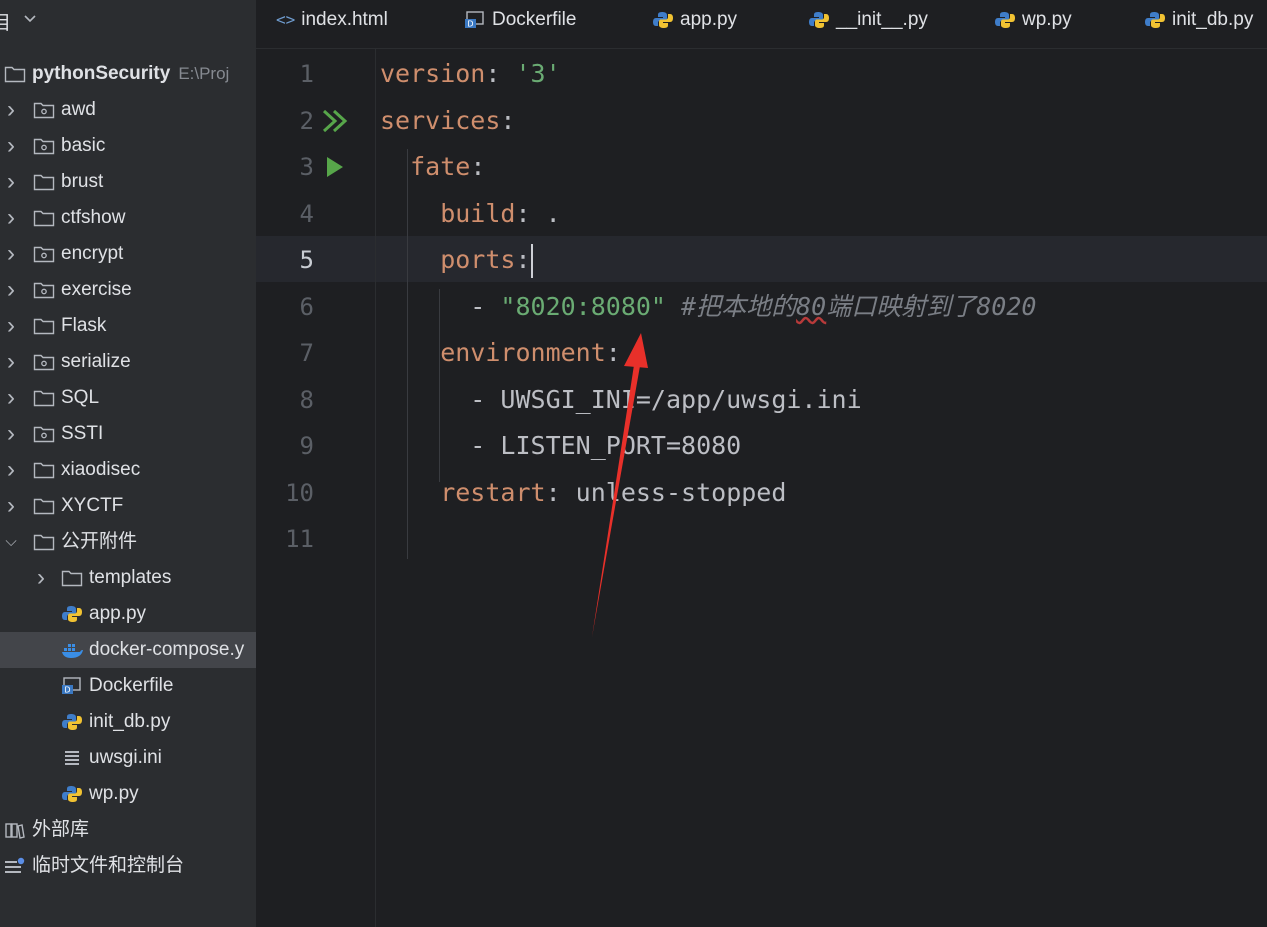  Describe the element at coordinates (83, 145) in the screenshot. I see `tree-item-label: basic` at that location.